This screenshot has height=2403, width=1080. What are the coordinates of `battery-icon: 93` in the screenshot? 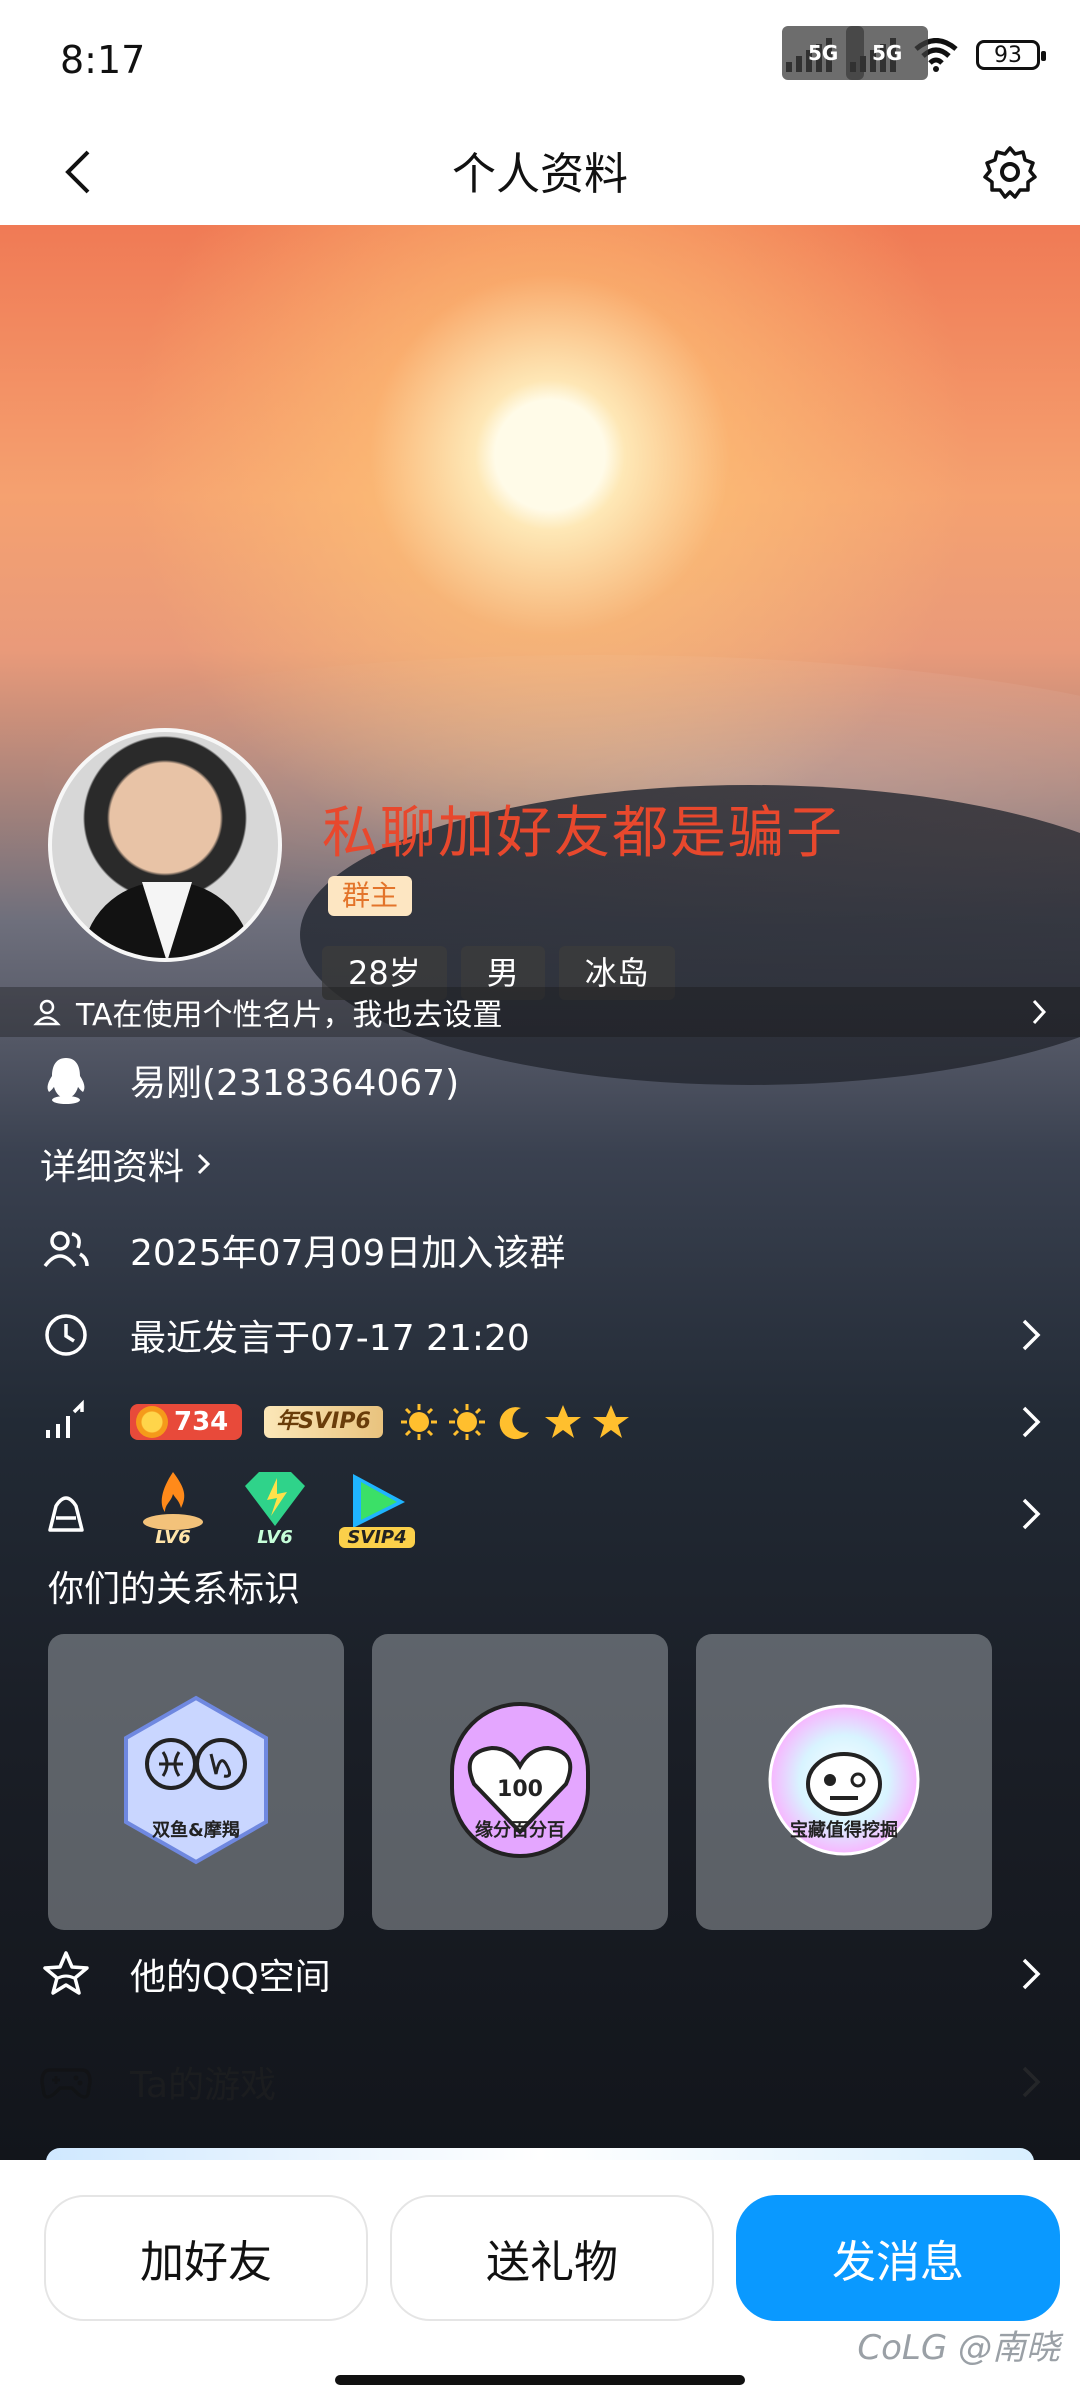 It's located at (1011, 55).